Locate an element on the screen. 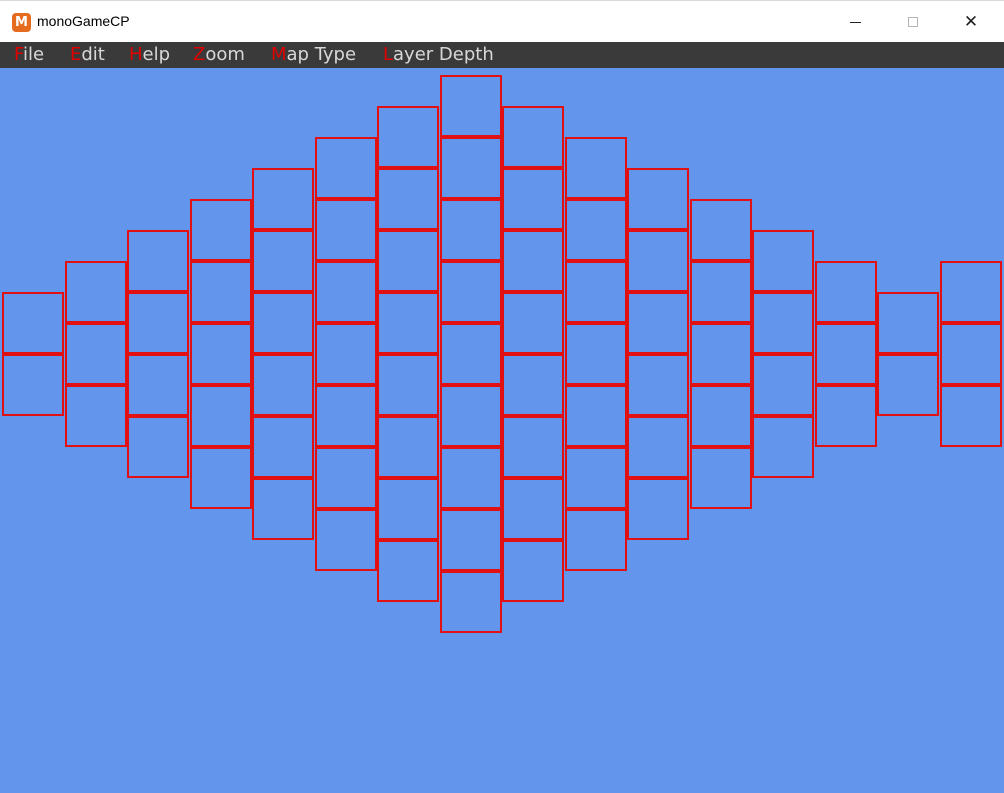 The image size is (1004, 793). menu-layer-depth: Layer Depth is located at coordinates (438, 55).